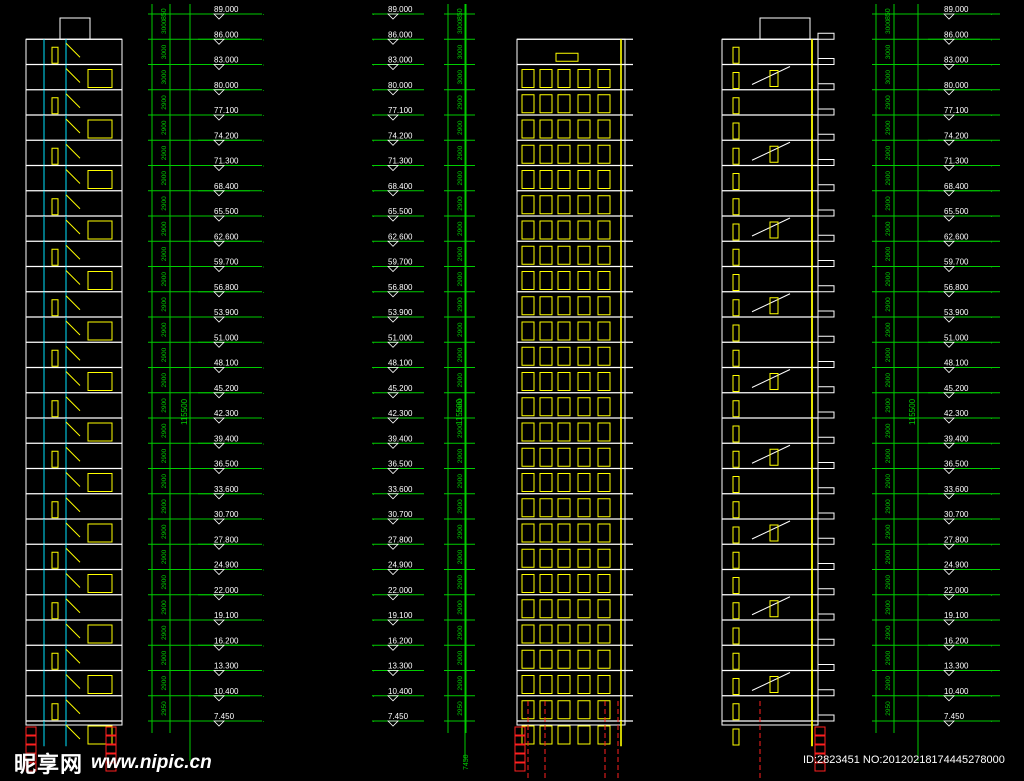 The image size is (1024, 781). I want to click on level-value: 39.400, so click(226, 438).